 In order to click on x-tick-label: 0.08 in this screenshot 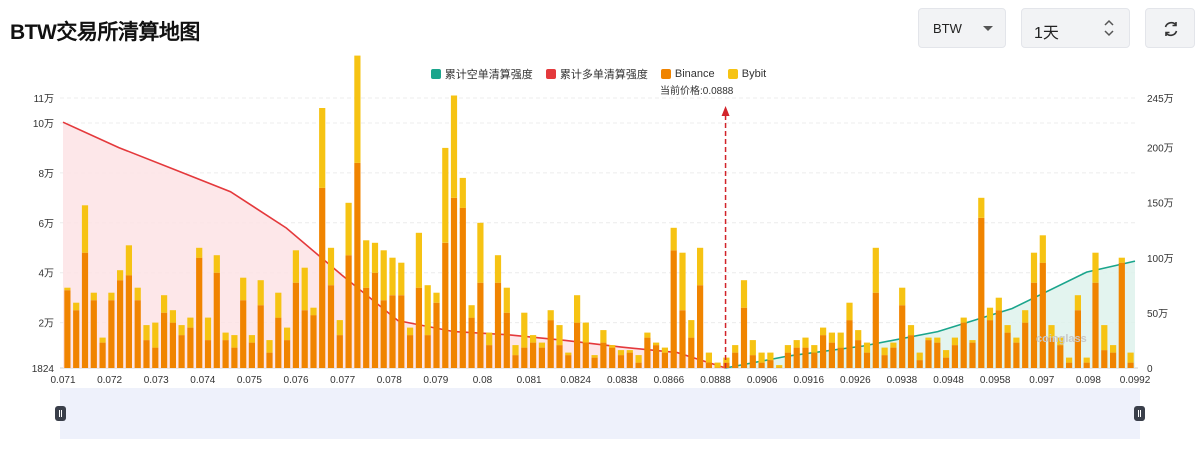, I will do `click(483, 380)`.